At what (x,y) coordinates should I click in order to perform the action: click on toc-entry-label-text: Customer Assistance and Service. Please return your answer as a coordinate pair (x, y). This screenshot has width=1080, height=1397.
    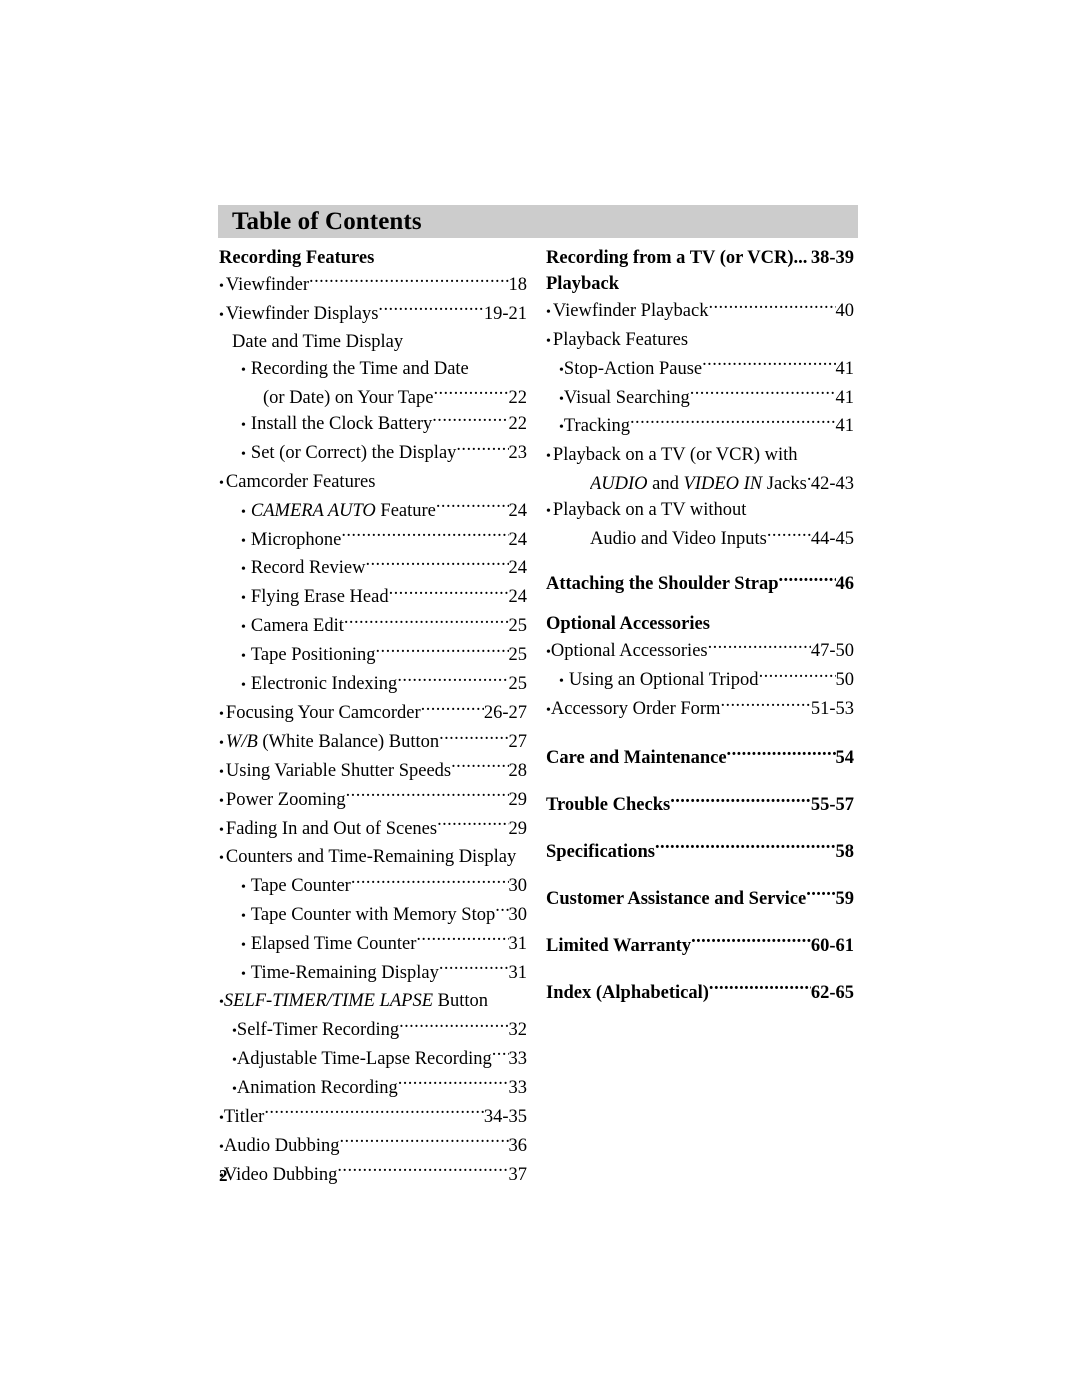
    Looking at the image, I should click on (676, 898).